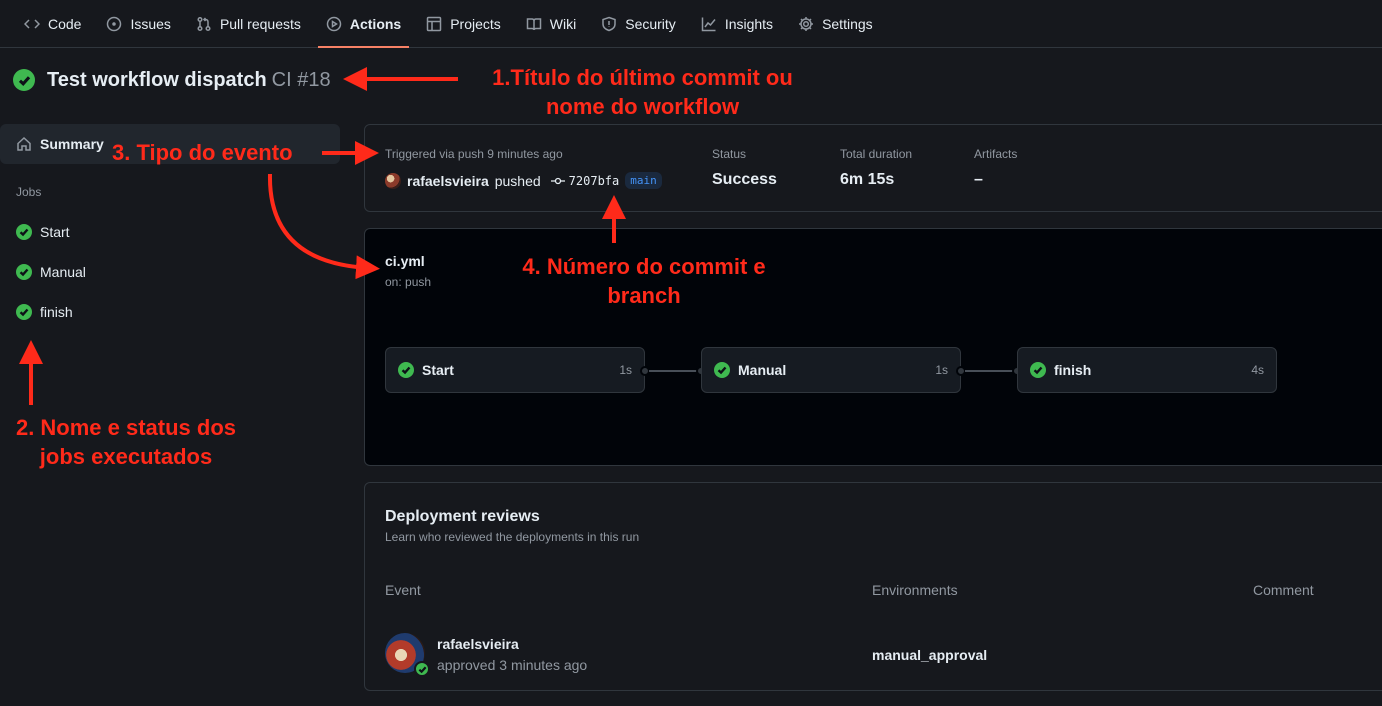 The width and height of the screenshot is (1382, 706). What do you see at coordinates (563, 23) in the screenshot?
I see `tab-wiki-label: Wiki` at bounding box center [563, 23].